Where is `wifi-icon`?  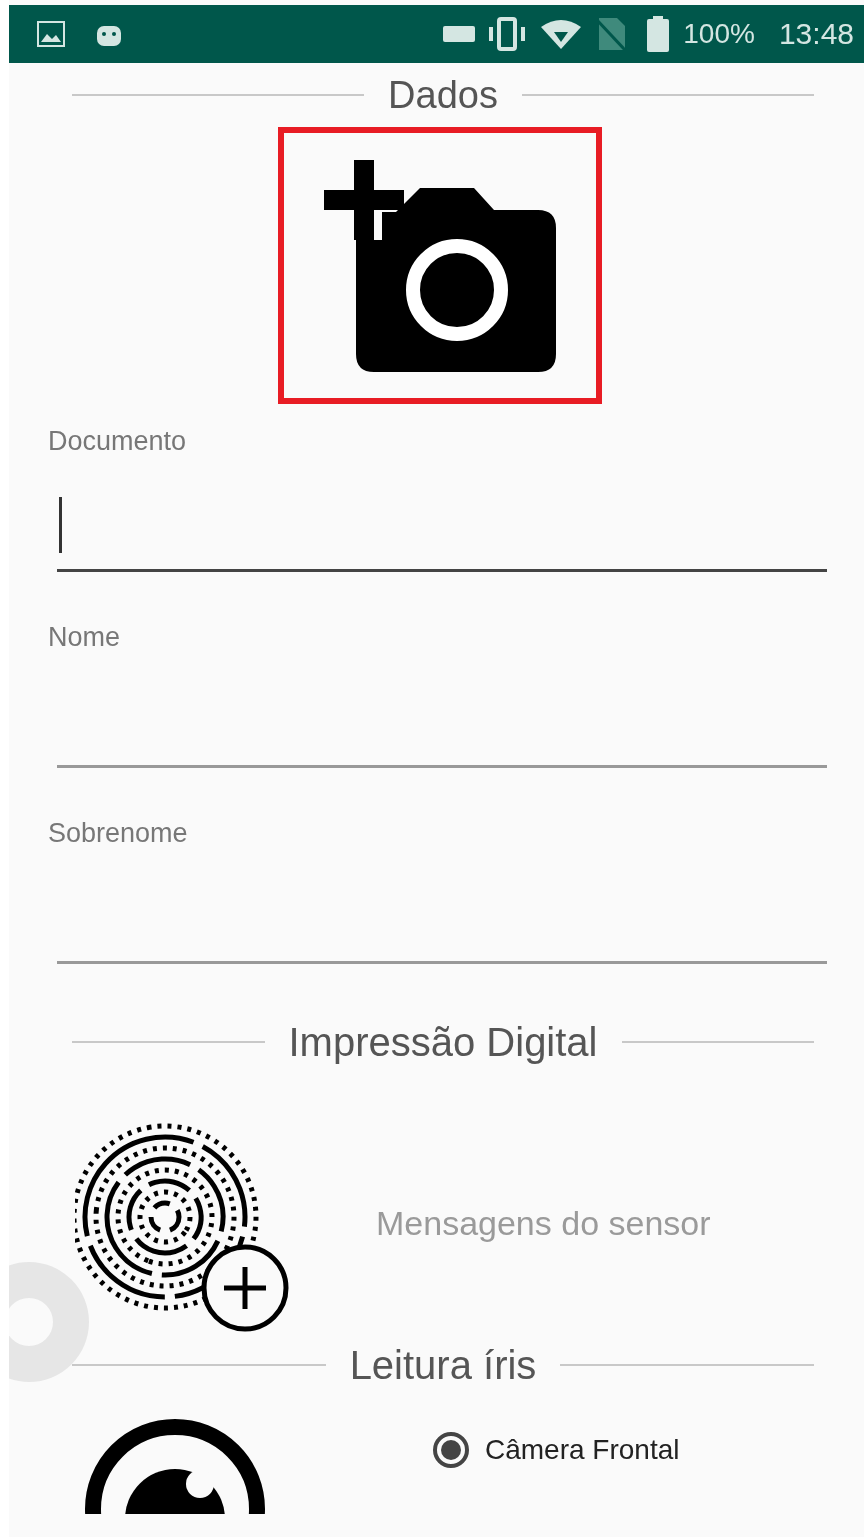
wifi-icon is located at coordinates (561, 34).